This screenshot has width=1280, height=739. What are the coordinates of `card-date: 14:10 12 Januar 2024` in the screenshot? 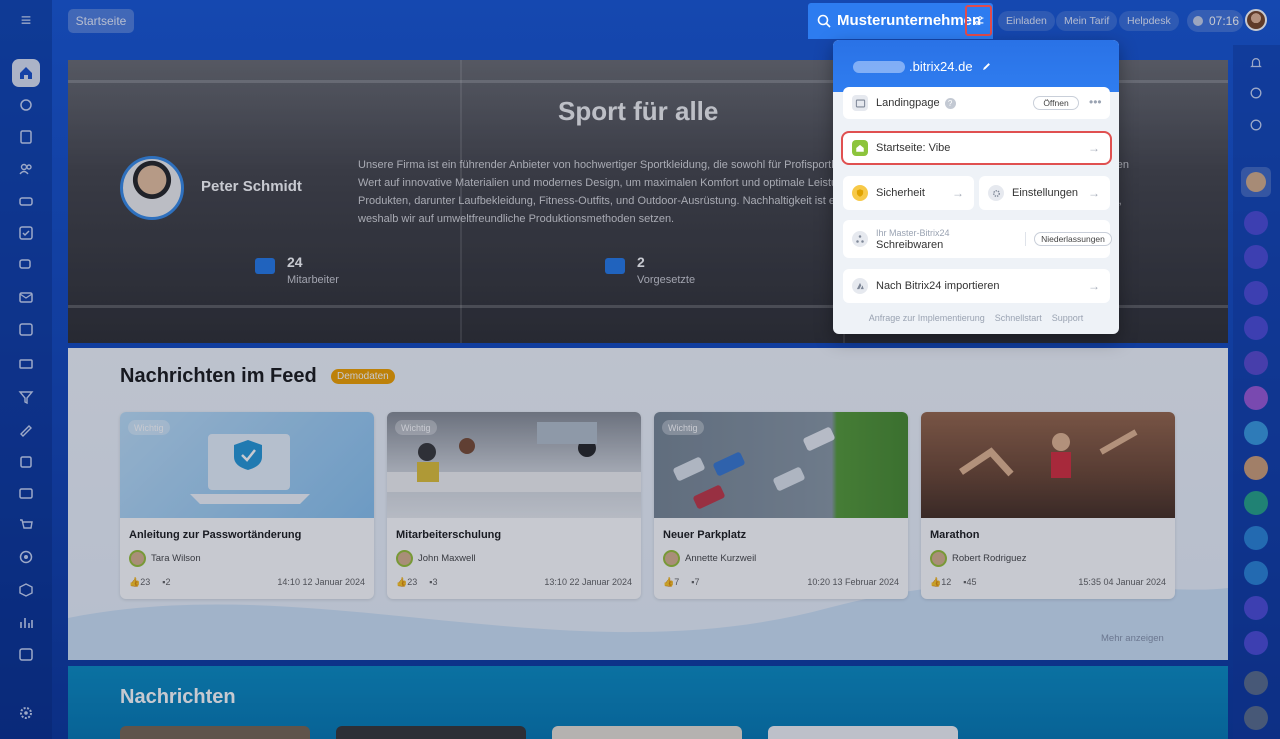 It's located at (321, 582).